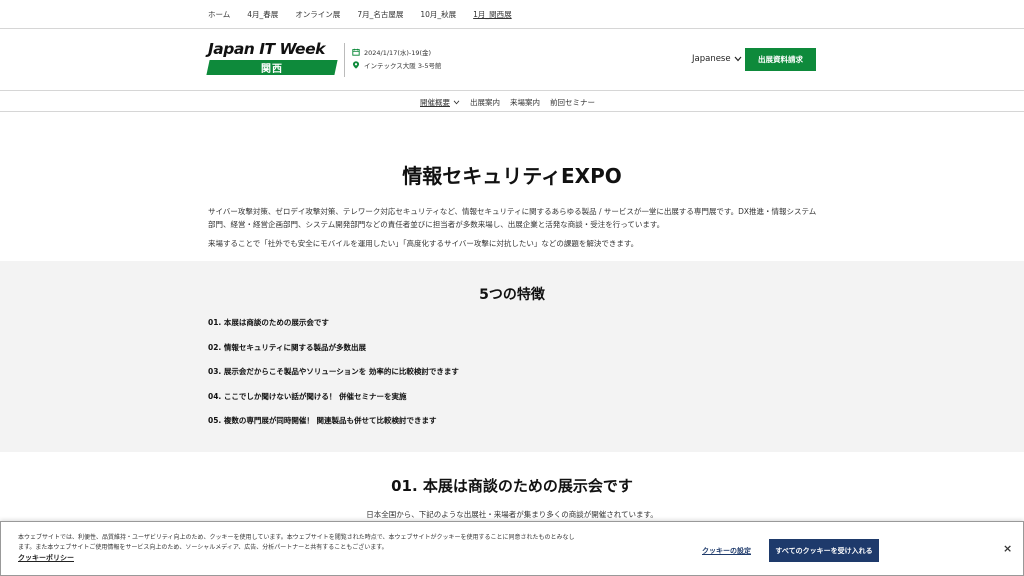 Image resolution: width=1024 pixels, height=576 pixels. I want to click on top-nav-item-online: オンライン展, so click(317, 14).